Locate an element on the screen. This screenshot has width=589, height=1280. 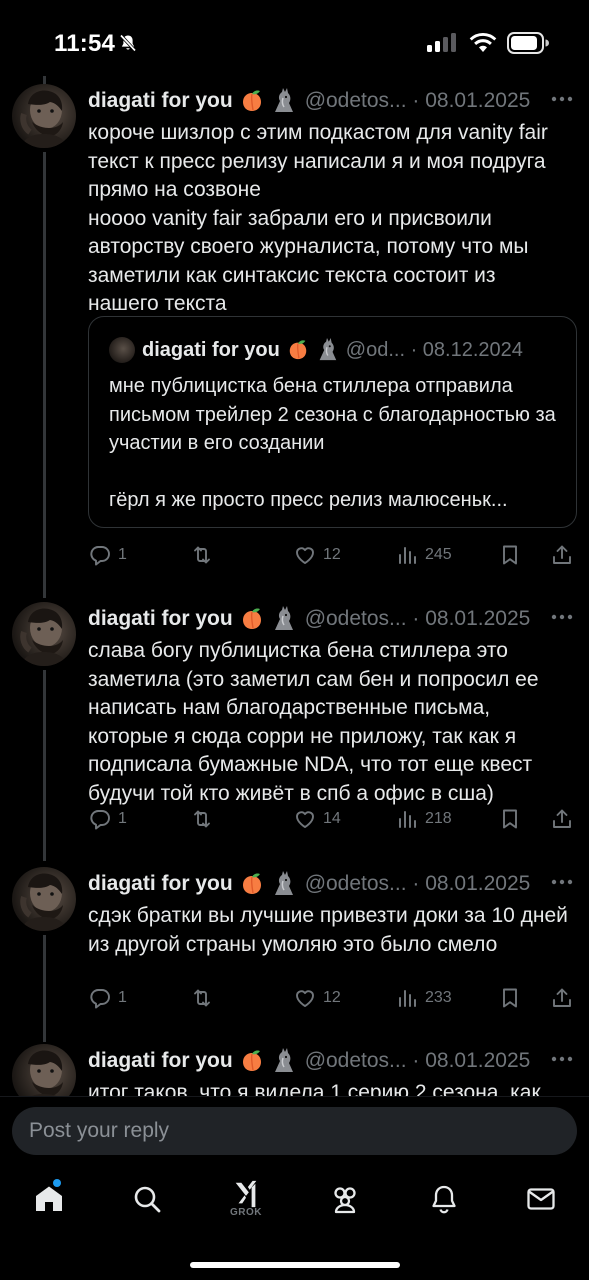
tweet-actions: 1 12 245 is located at coordinates (333, 555).